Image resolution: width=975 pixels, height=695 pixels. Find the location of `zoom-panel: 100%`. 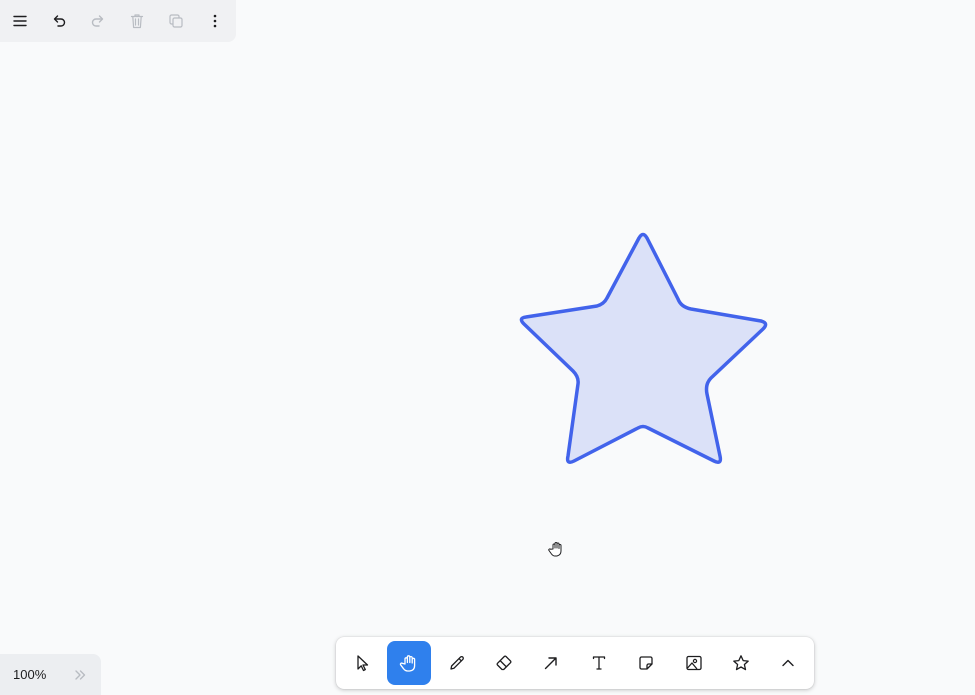

zoom-panel: 100% is located at coordinates (50, 674).